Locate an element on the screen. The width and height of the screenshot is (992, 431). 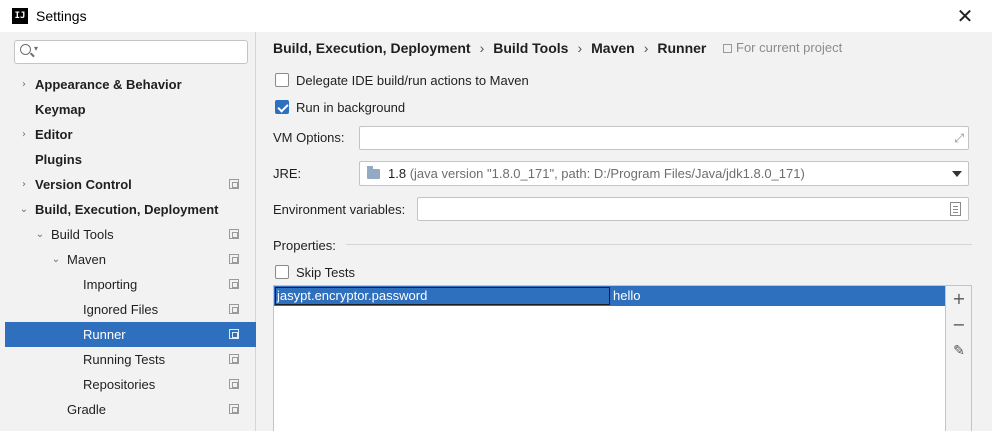
window-title: Settings is located at coordinates (61, 16).